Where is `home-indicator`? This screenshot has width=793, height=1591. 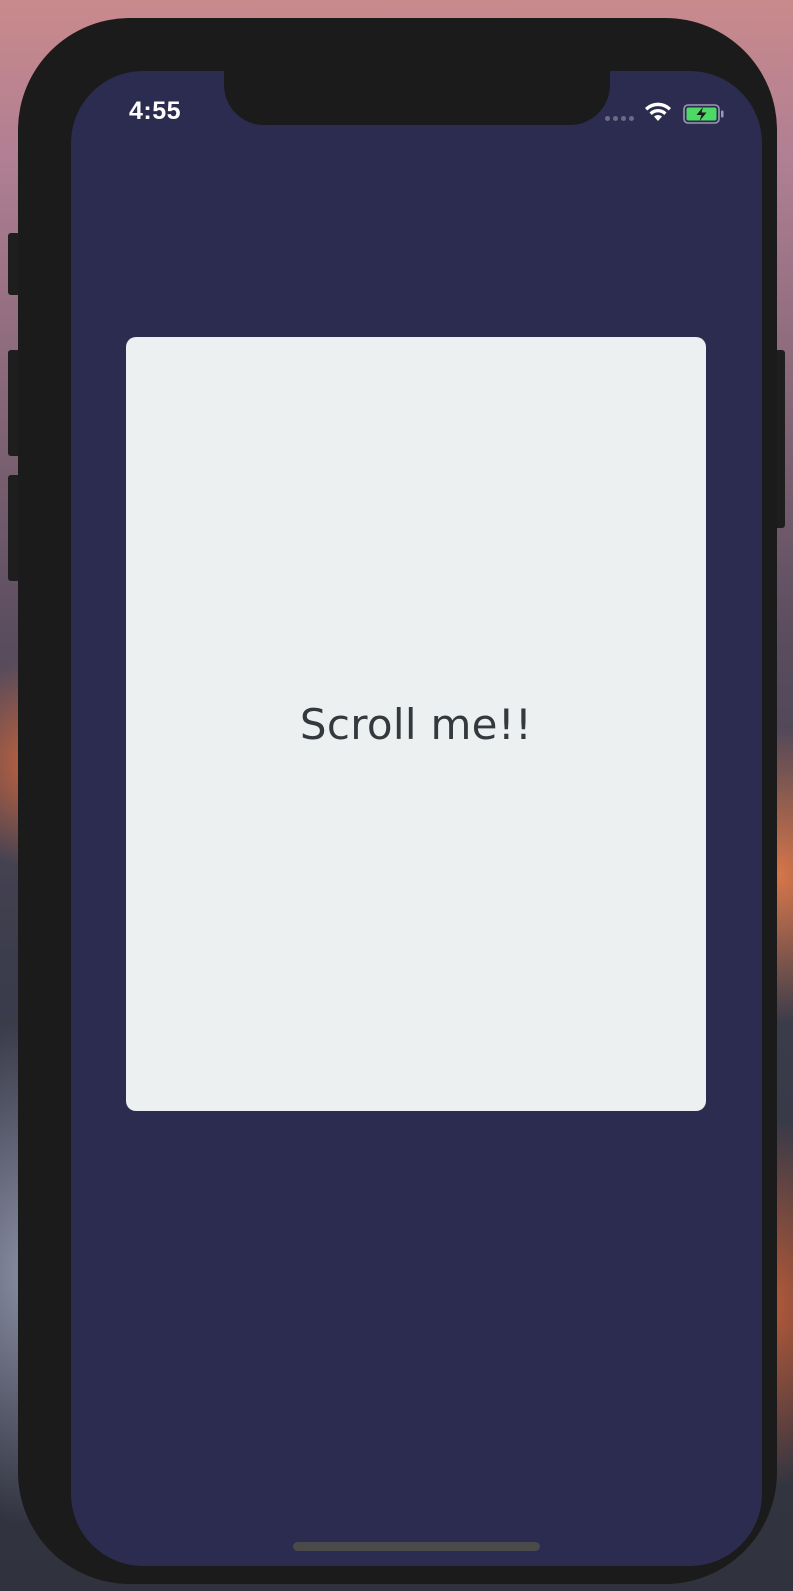
home-indicator is located at coordinates (416, 1546).